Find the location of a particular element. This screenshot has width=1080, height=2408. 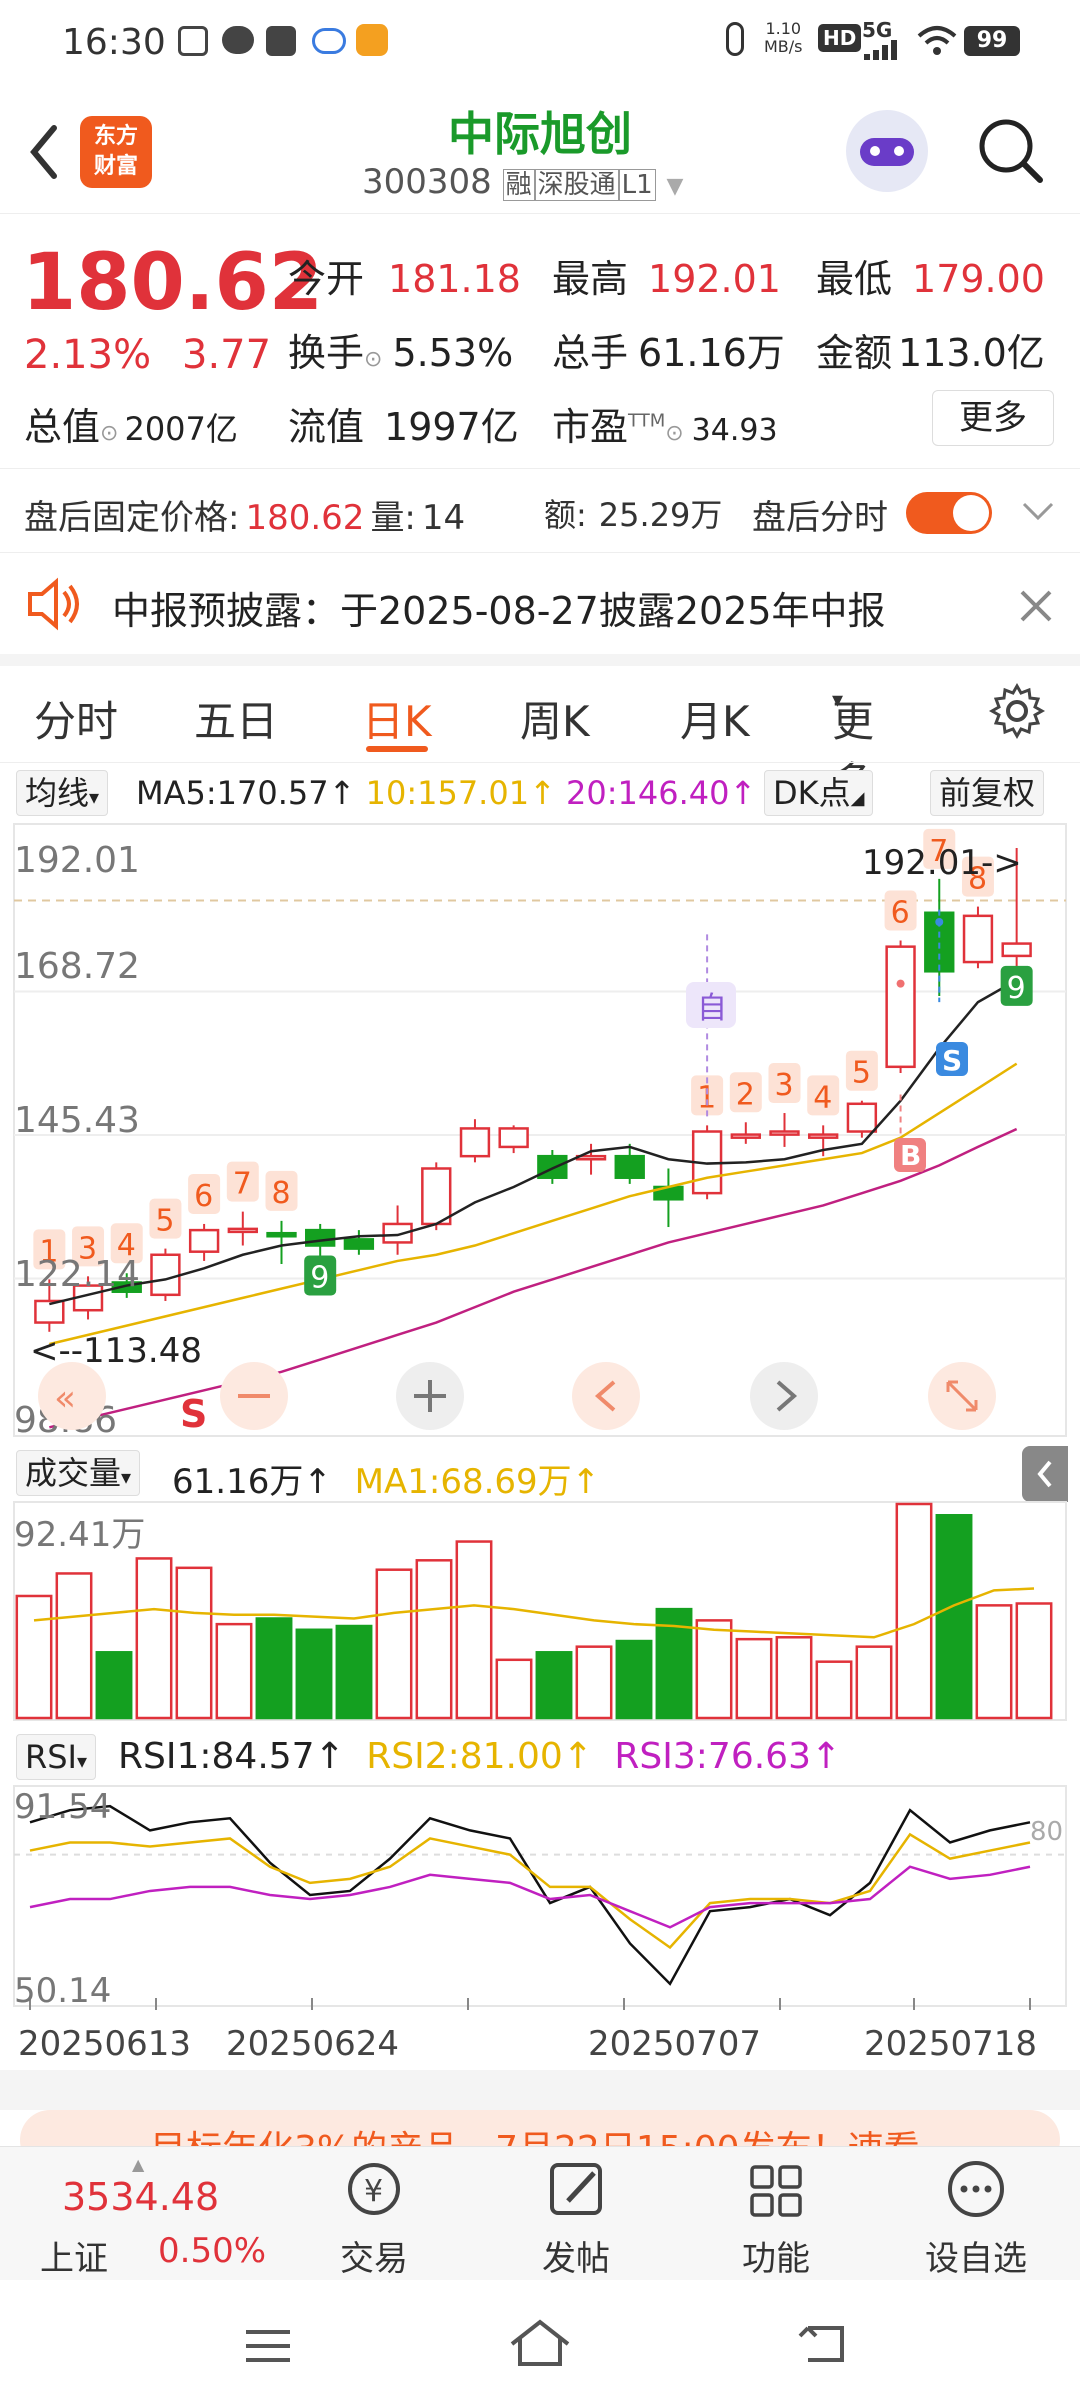

status-bar: 16:30 1.10 MB/s HD 5G 99 is located at coordinates (540, 42).